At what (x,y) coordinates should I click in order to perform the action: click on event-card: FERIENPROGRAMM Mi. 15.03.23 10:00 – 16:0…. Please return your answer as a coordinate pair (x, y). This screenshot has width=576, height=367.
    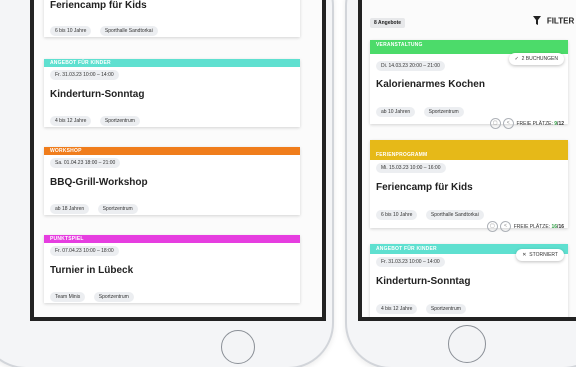
    Looking at the image, I should click on (469, 186).